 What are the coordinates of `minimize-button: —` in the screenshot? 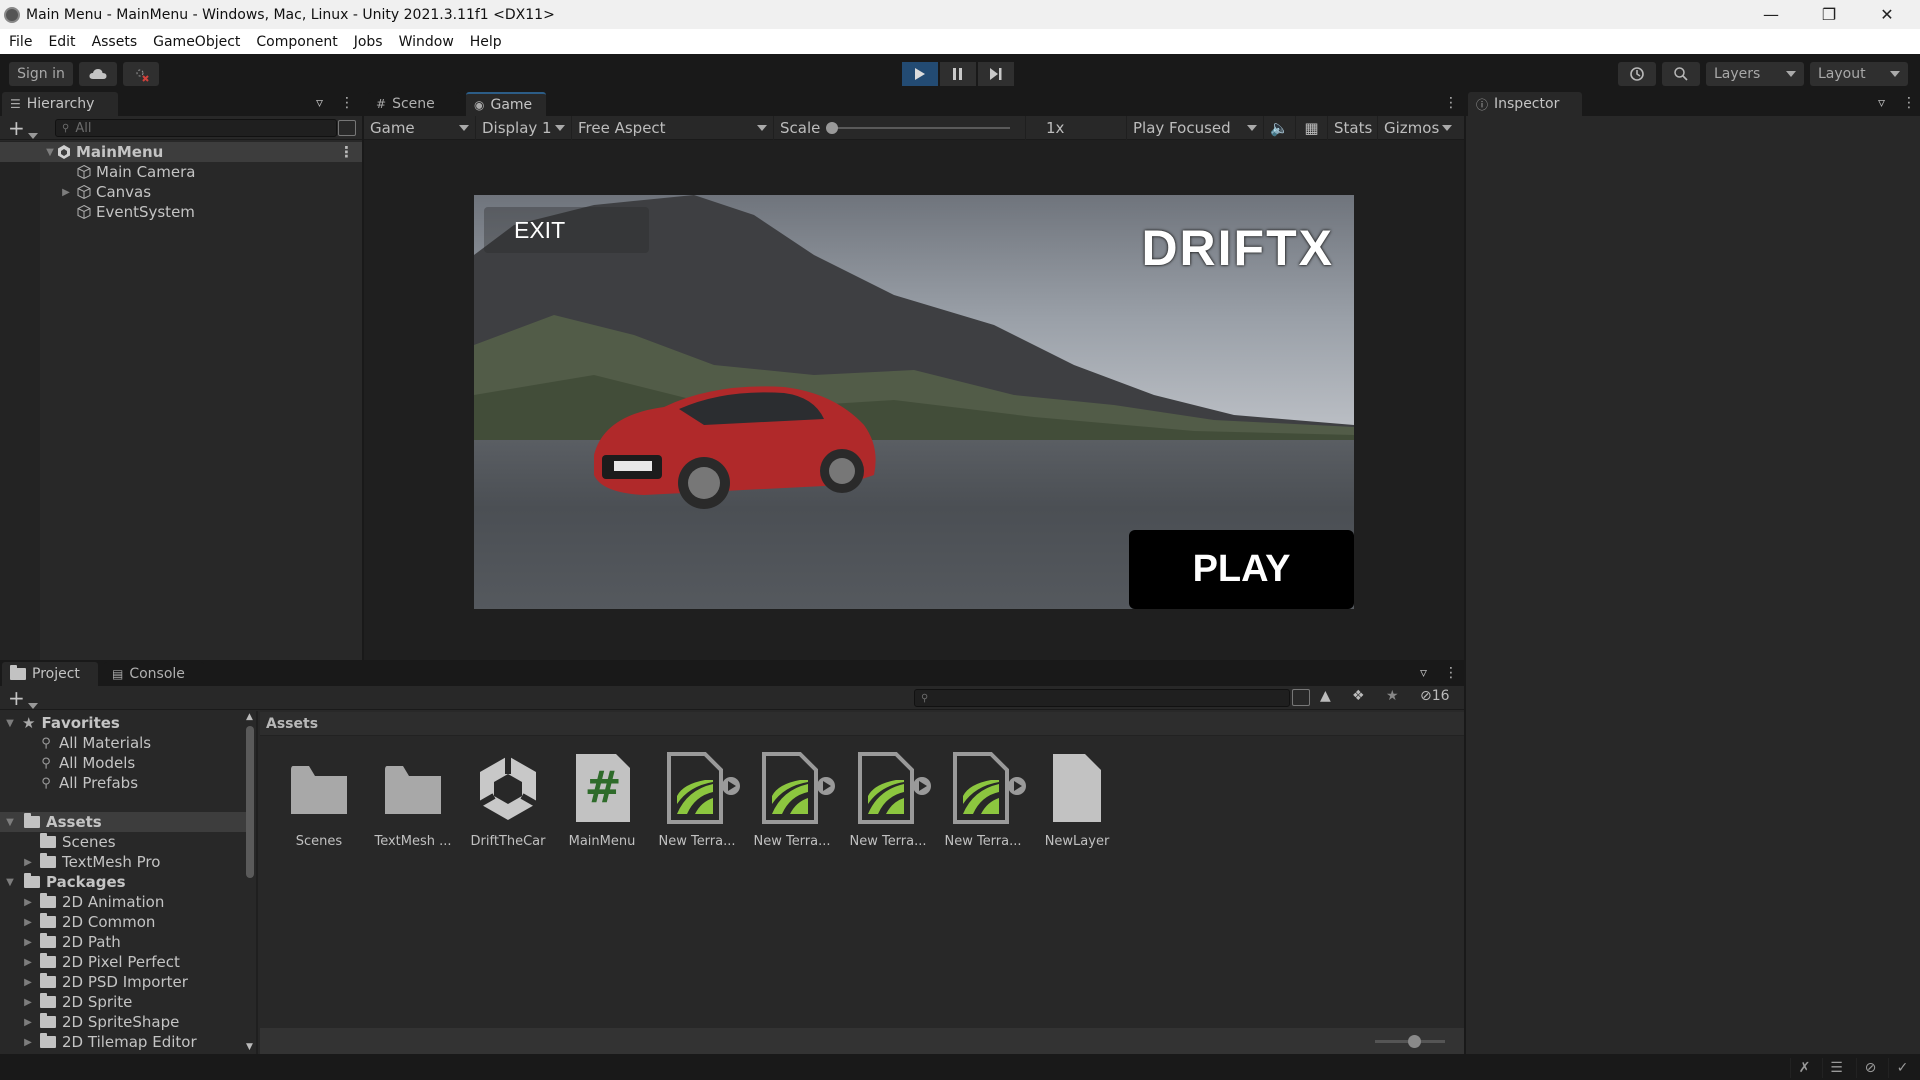 It's located at (1771, 14).